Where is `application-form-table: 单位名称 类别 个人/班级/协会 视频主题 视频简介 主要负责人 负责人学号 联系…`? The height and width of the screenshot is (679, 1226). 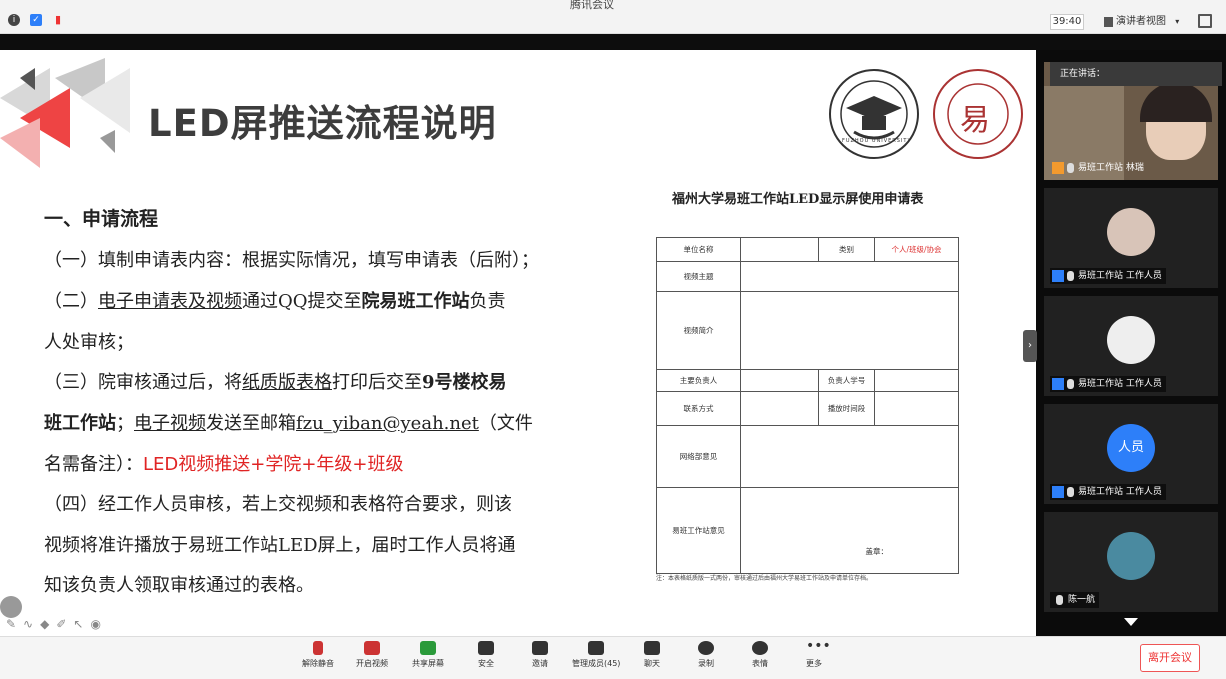 application-form-table: 单位名称 类别 个人/班级/协会 视频主题 视频简介 主要负责人 负责人学号 联系… is located at coordinates (807, 405).